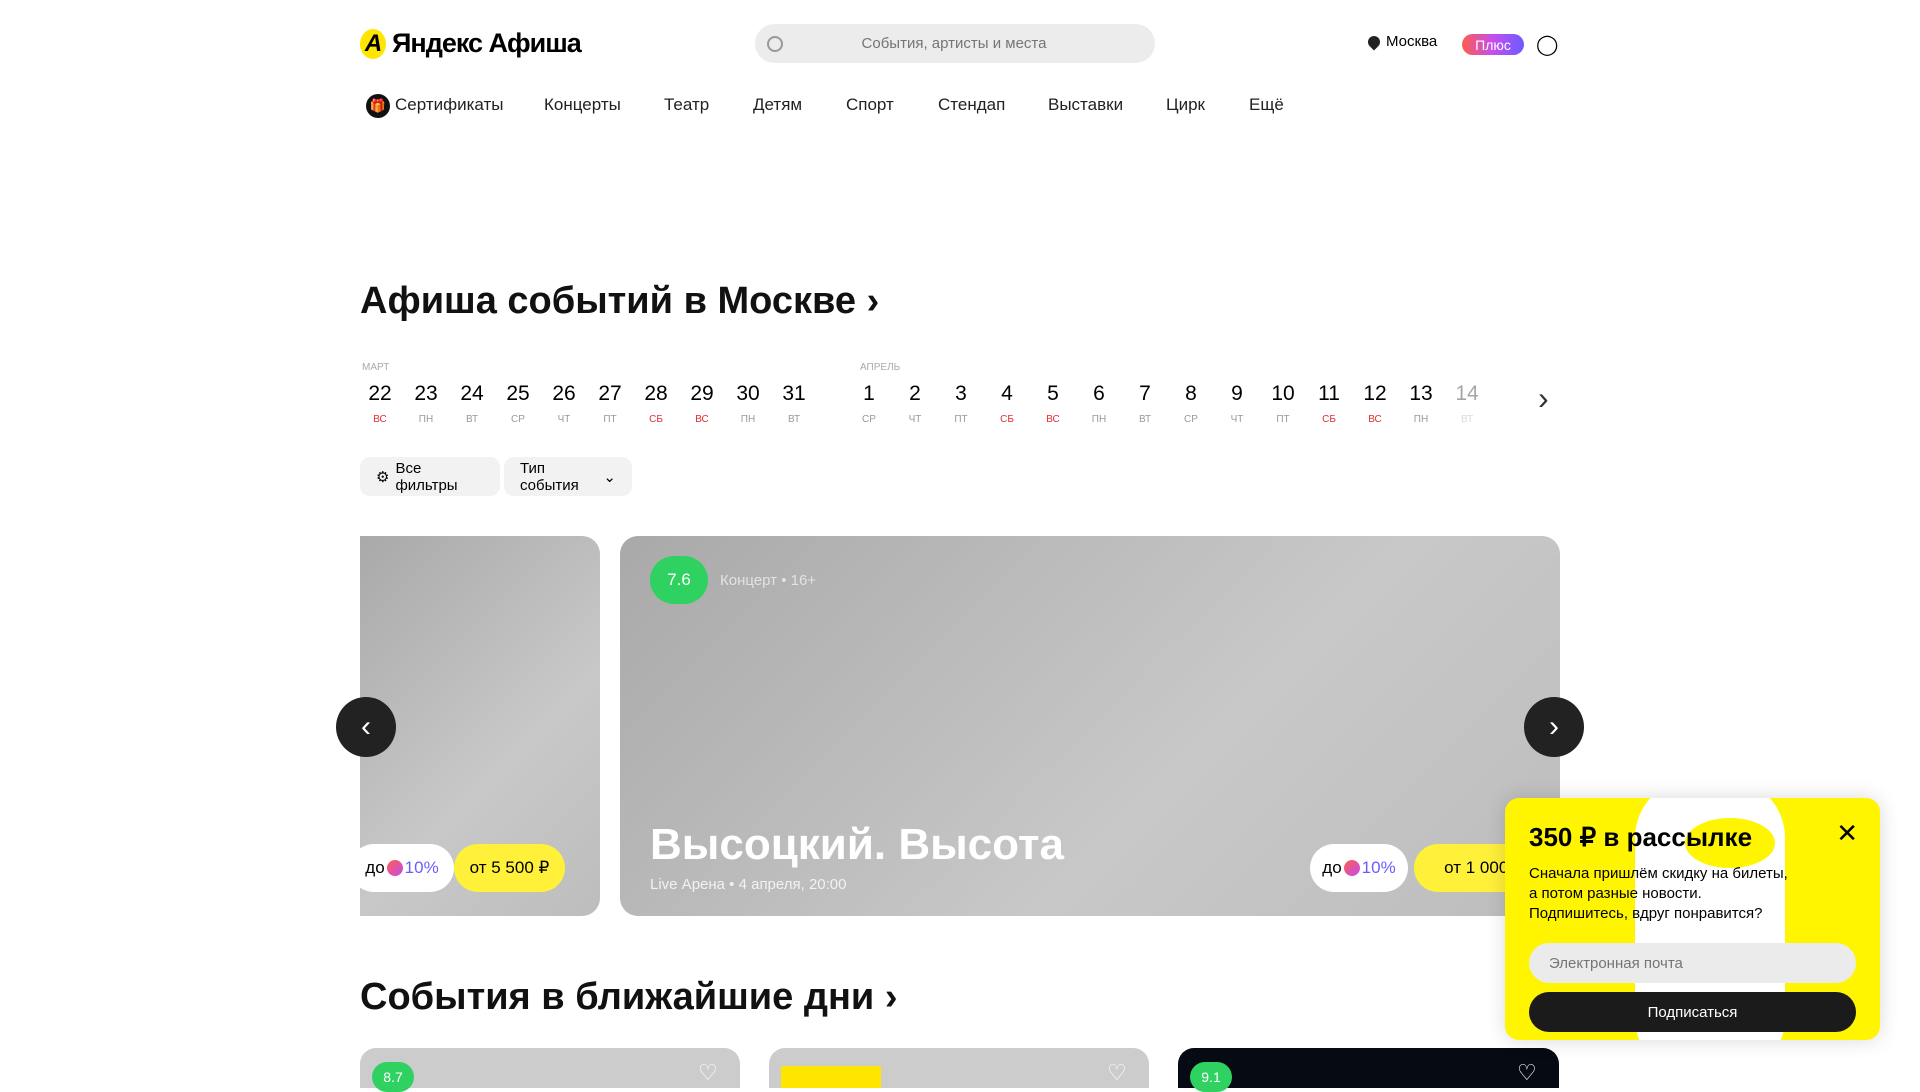 This screenshot has width=1920, height=1092. I want to click on location-pin-icon, so click(1374, 41).